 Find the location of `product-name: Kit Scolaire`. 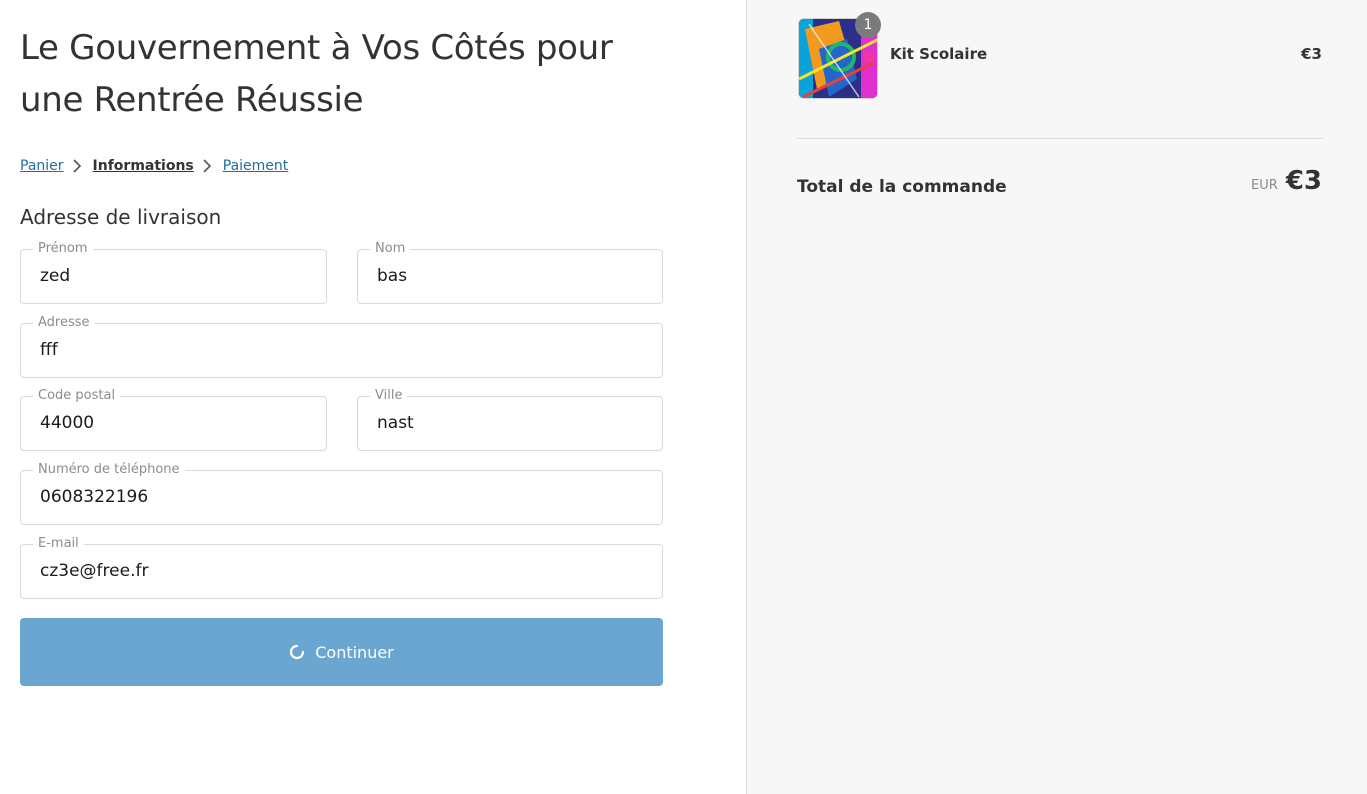

product-name: Kit Scolaire is located at coordinates (939, 54).